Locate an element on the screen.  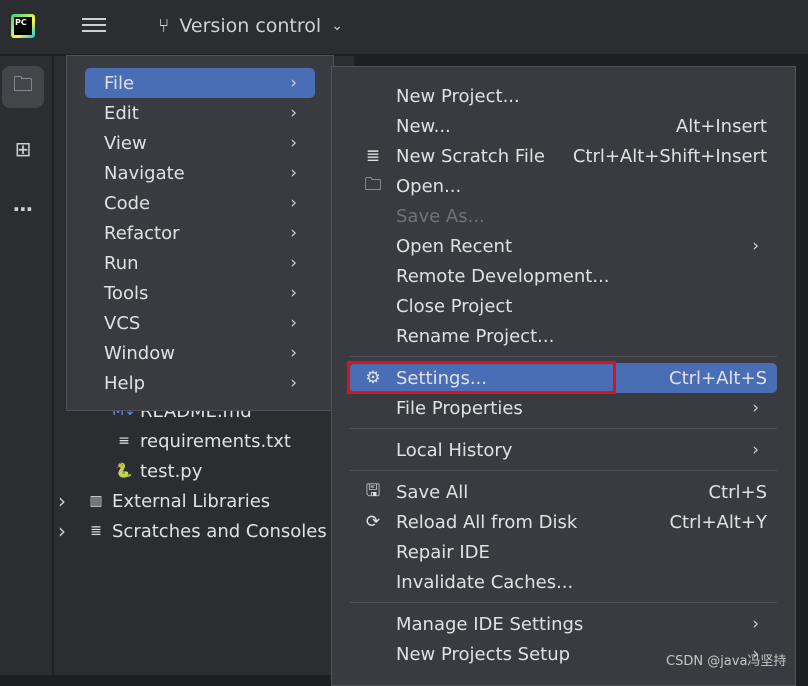
menu-item-label: File is located at coordinates (119, 83).